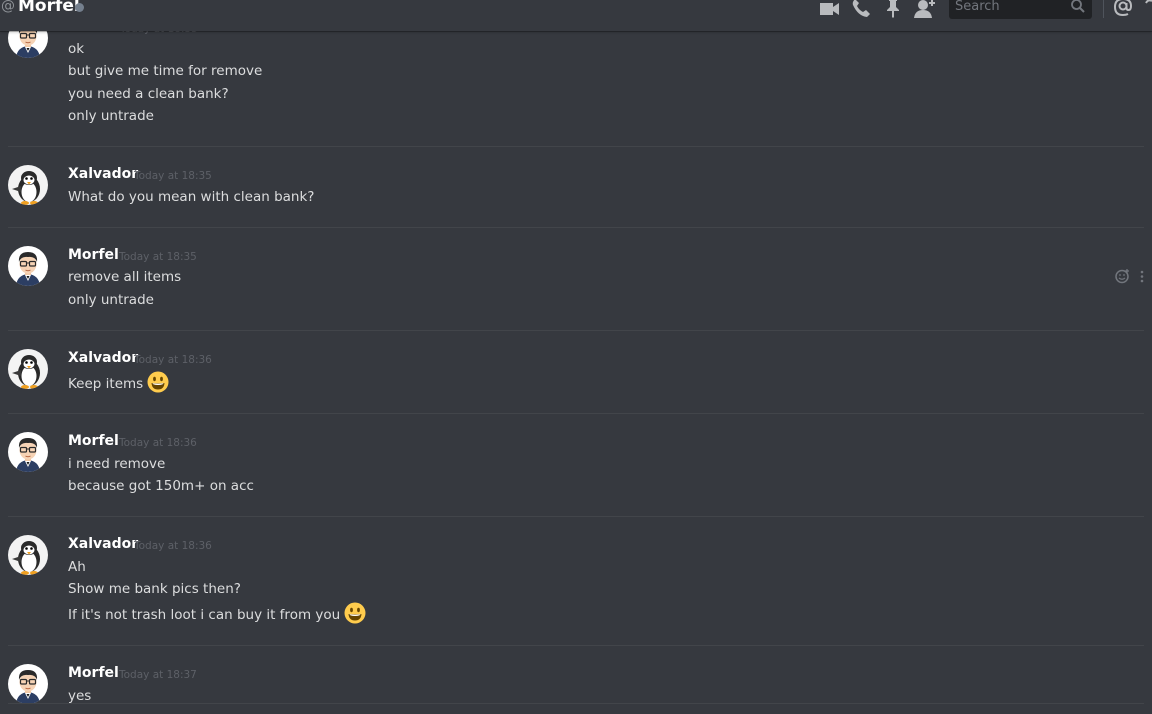 The height and width of the screenshot is (714, 1152). I want to click on message-text: but give me time for remove, so click(165, 71).